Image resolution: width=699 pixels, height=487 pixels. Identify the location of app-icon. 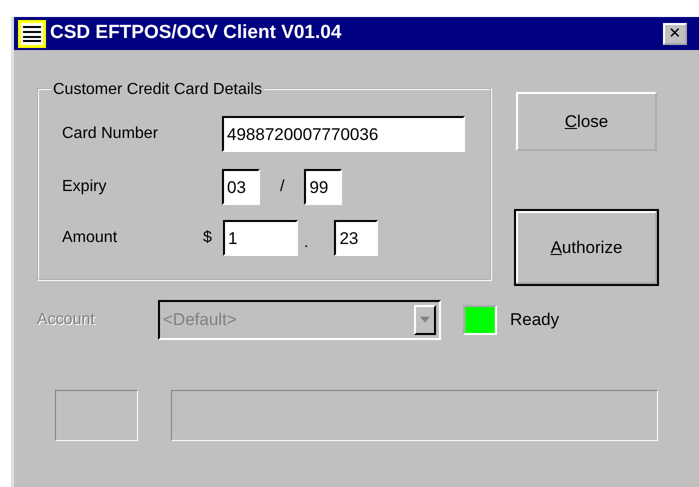
(32, 34).